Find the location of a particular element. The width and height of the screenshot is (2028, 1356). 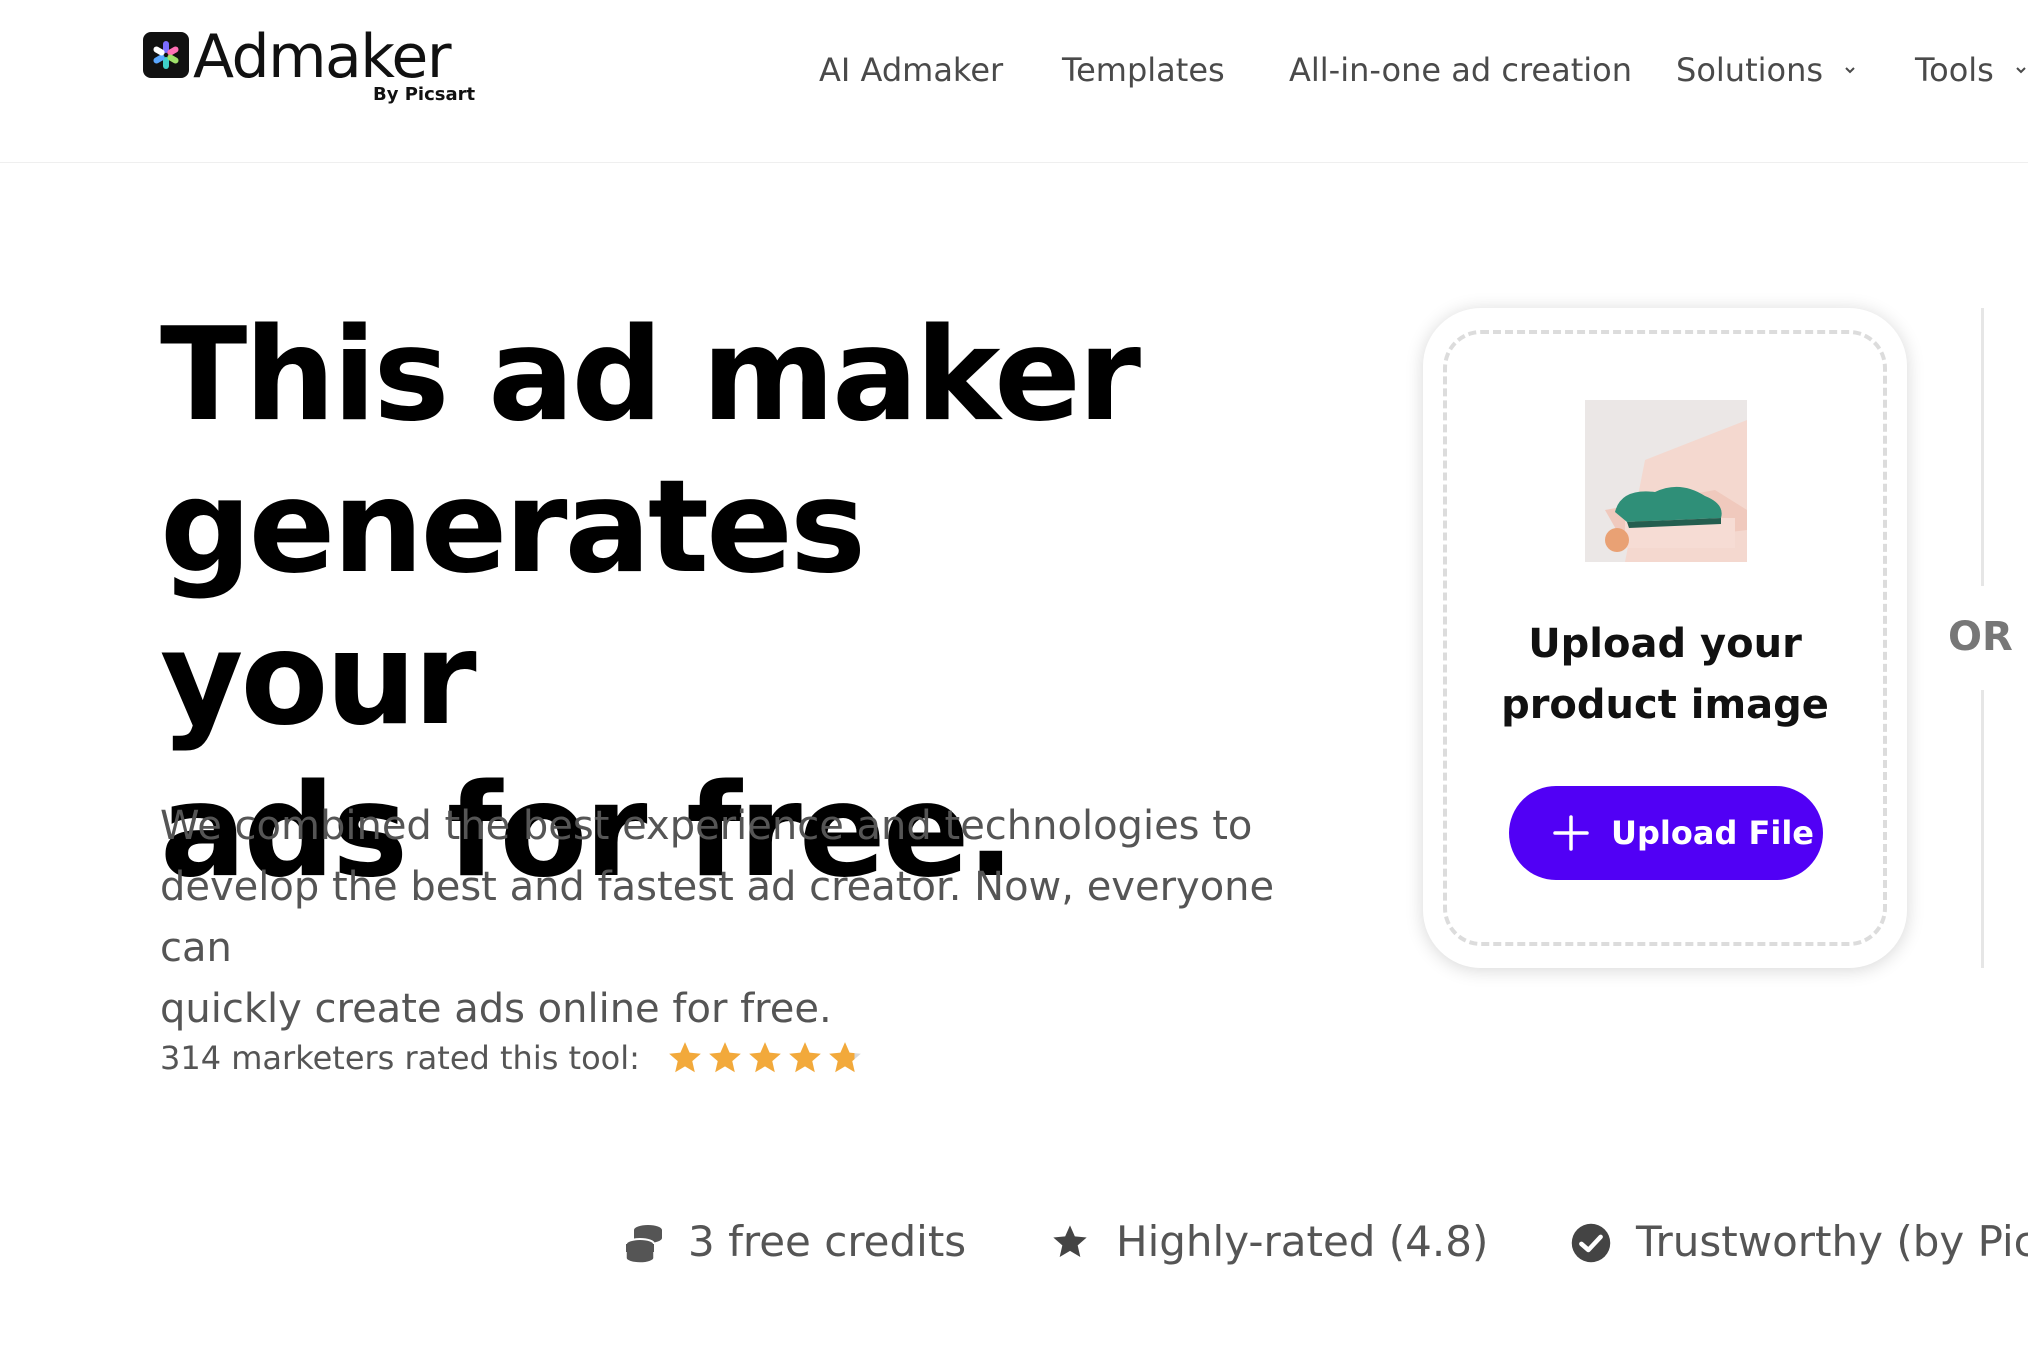

upload-file-button: Upload File is located at coordinates (1666, 833).